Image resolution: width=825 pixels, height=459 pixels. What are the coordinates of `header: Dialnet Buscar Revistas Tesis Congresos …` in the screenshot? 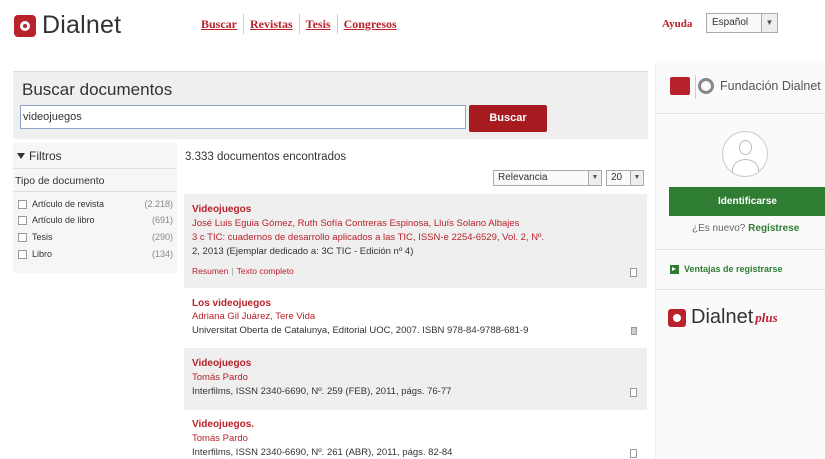 It's located at (412, 25).